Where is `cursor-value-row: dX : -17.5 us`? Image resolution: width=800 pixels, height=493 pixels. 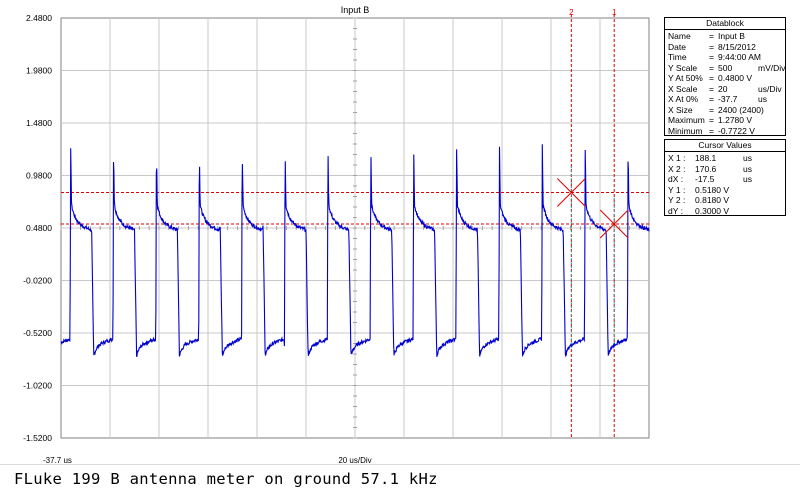 cursor-value-row: dX : -17.5 us is located at coordinates (725, 179).